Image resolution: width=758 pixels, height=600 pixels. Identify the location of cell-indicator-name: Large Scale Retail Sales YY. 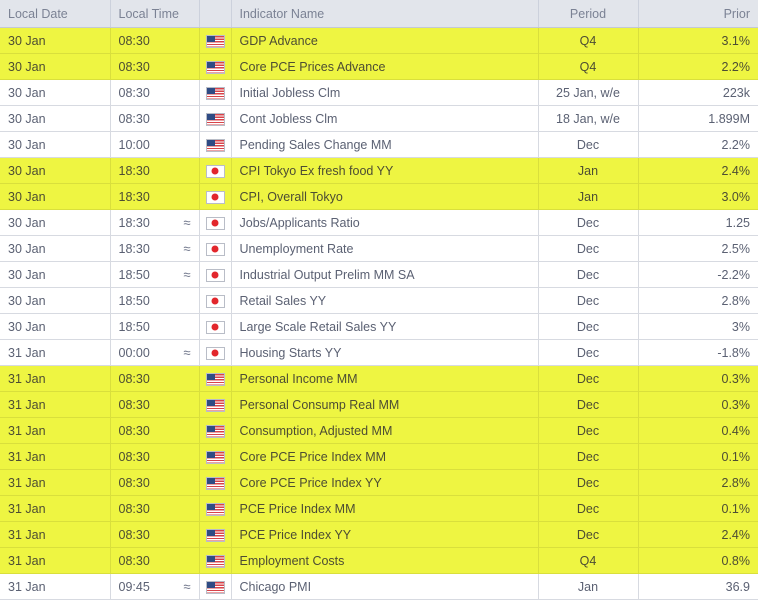
(385, 326).